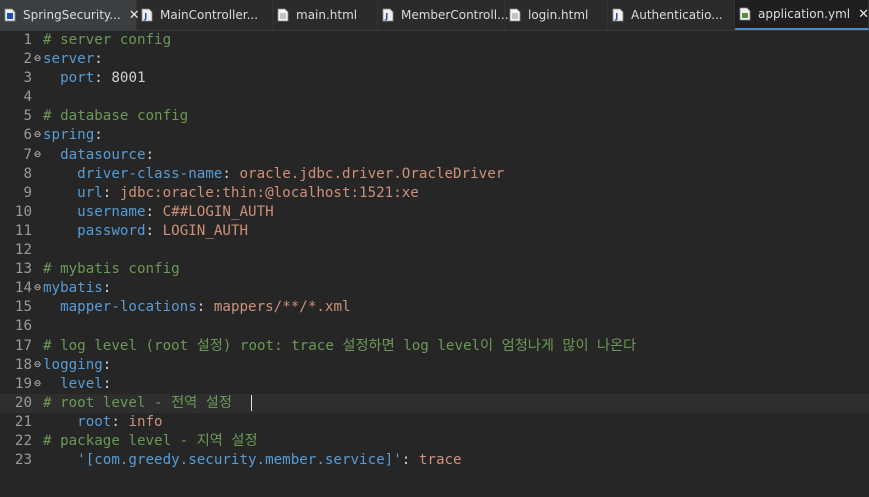 The image size is (869, 497). I want to click on code-line: 19 ⊖ level:, so click(434, 384).